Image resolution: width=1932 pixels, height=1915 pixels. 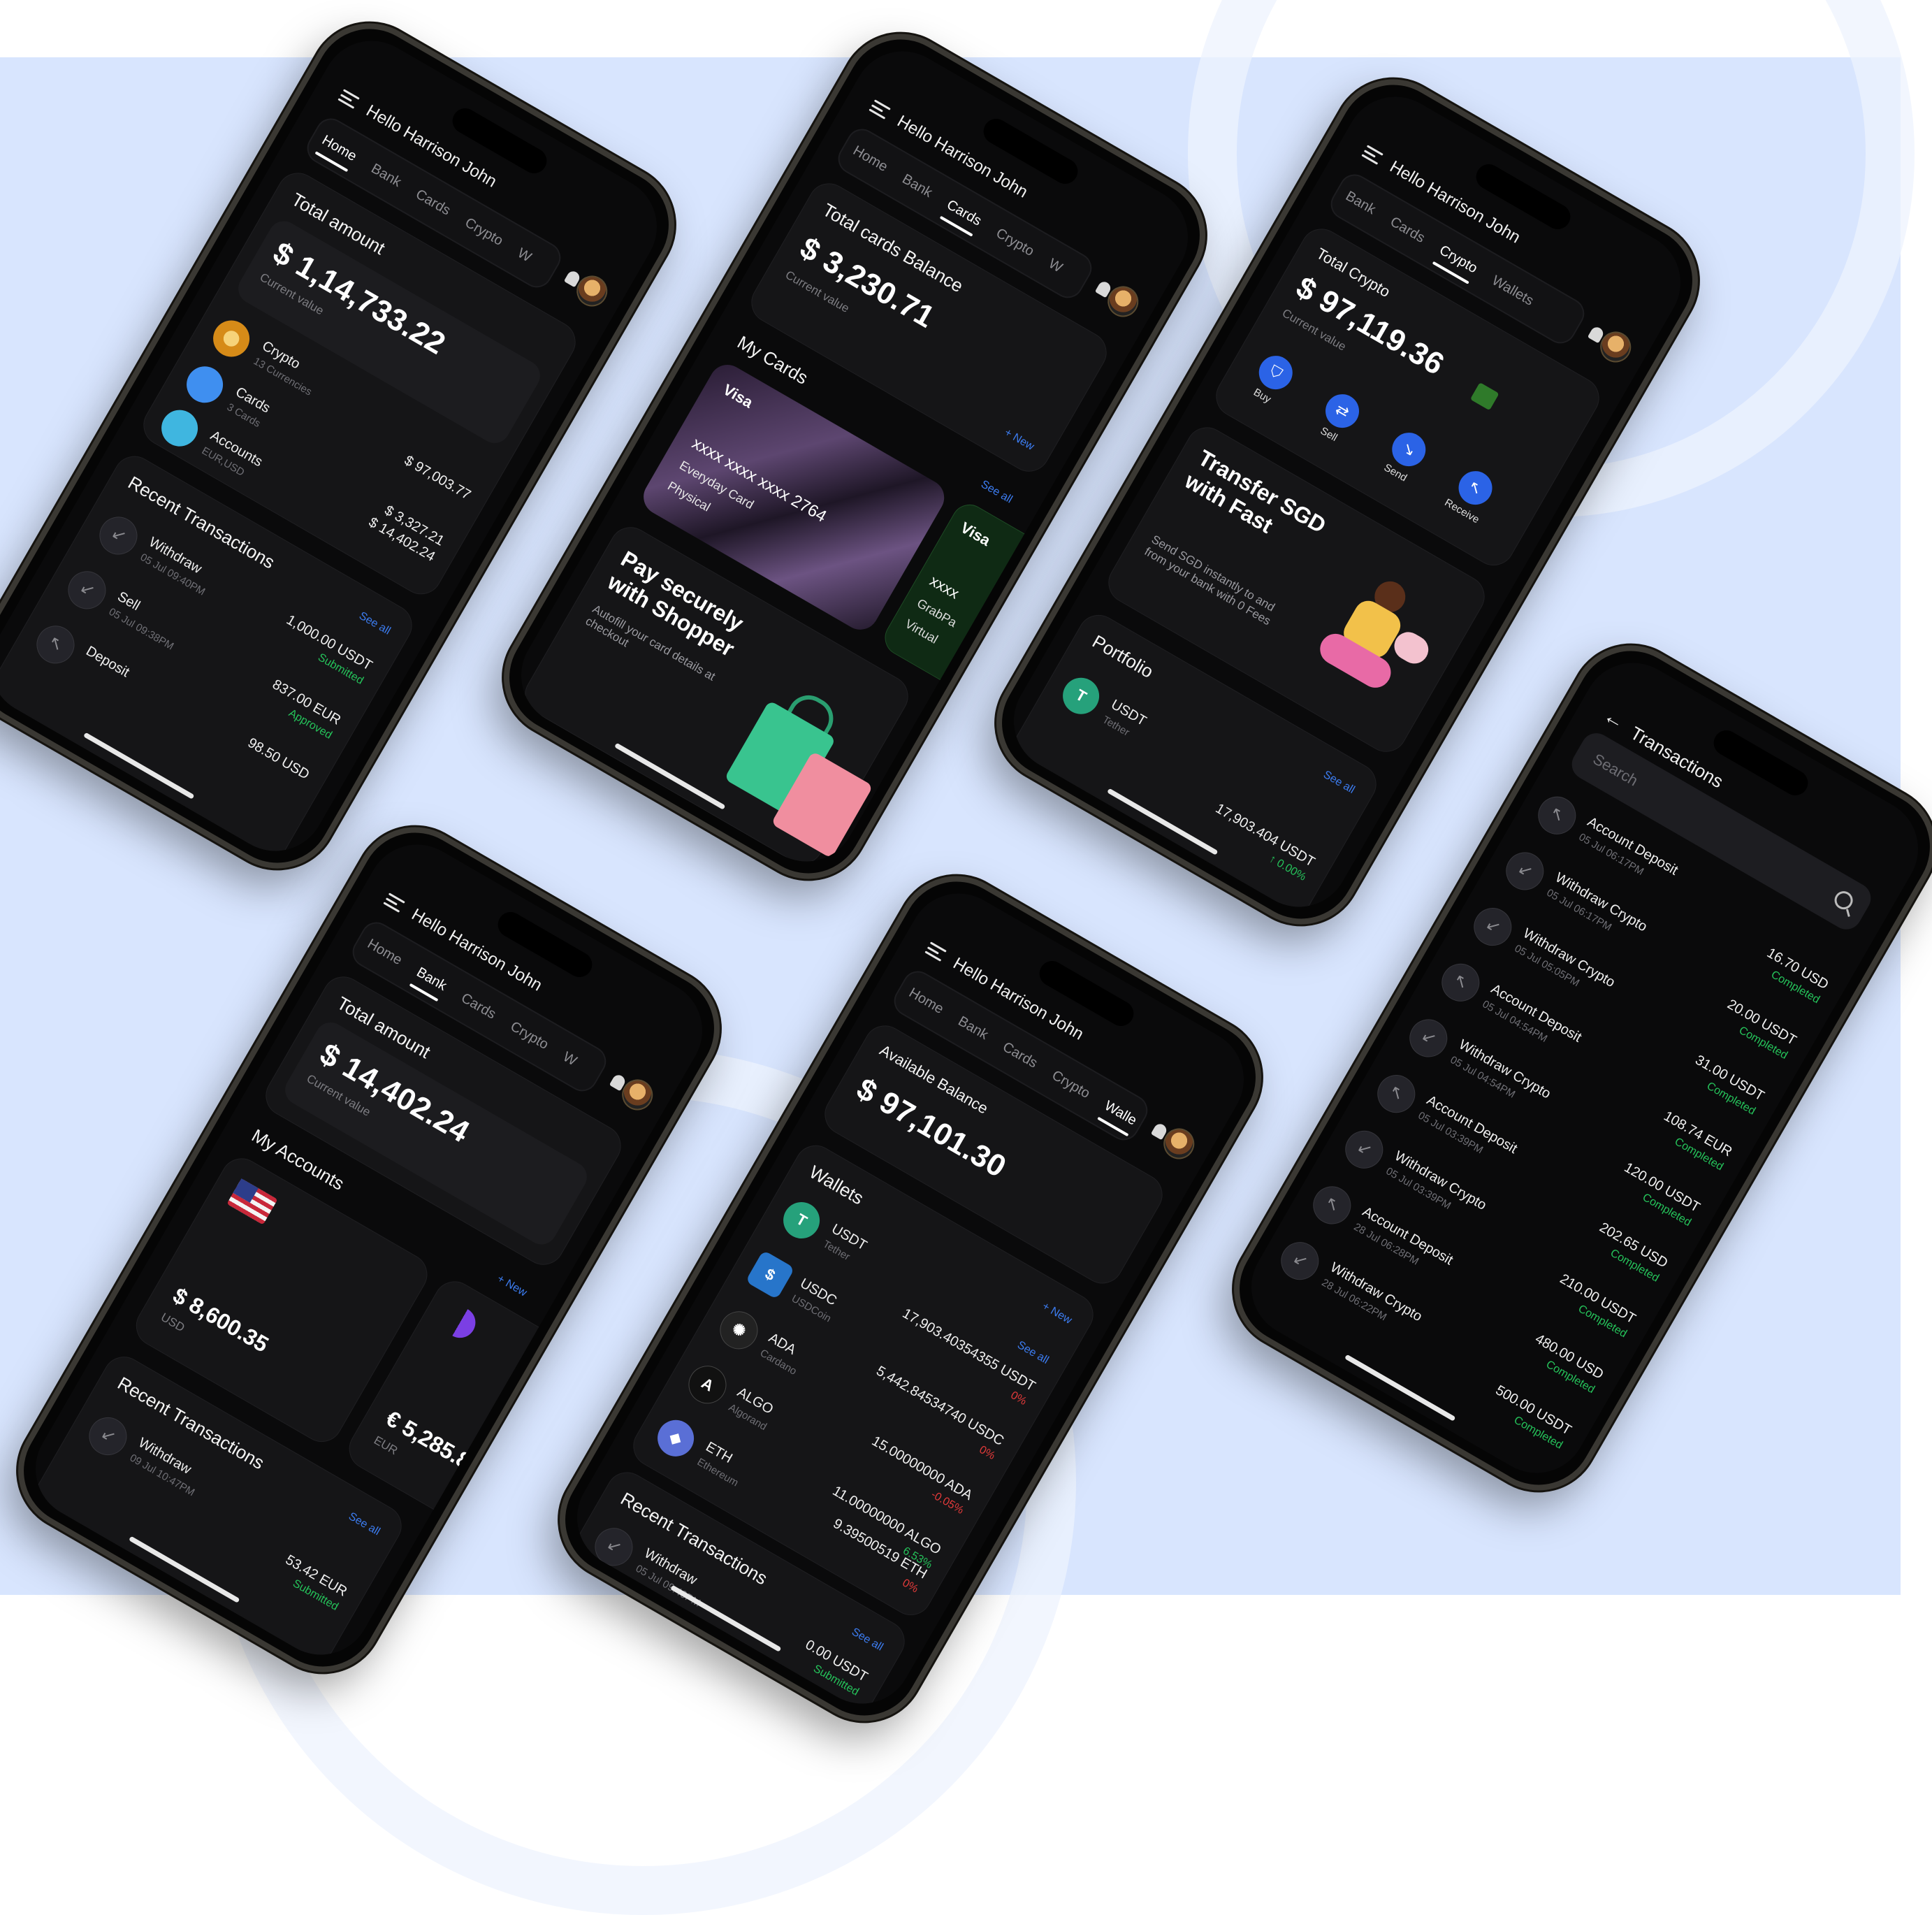 I want to click on tx-value: 0.00 USDT Submitted, so click(x=832, y=1667).